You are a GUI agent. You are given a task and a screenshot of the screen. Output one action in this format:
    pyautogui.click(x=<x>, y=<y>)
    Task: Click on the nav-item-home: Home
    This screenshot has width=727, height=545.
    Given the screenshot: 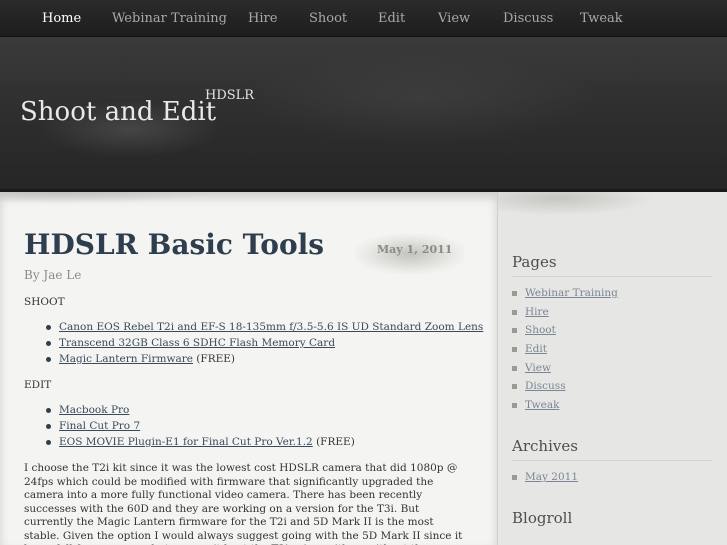 What is the action you would take?
    pyautogui.click(x=61, y=18)
    